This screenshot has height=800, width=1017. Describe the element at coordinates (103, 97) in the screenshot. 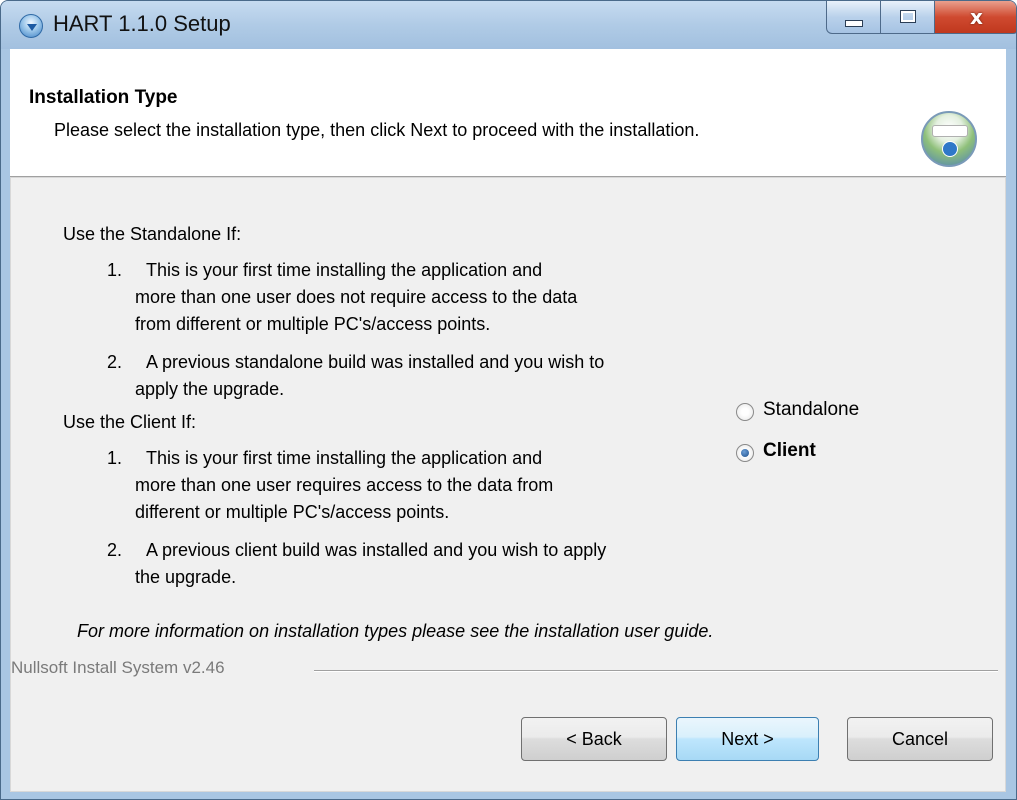

I see `page-title: Installation Type` at that location.